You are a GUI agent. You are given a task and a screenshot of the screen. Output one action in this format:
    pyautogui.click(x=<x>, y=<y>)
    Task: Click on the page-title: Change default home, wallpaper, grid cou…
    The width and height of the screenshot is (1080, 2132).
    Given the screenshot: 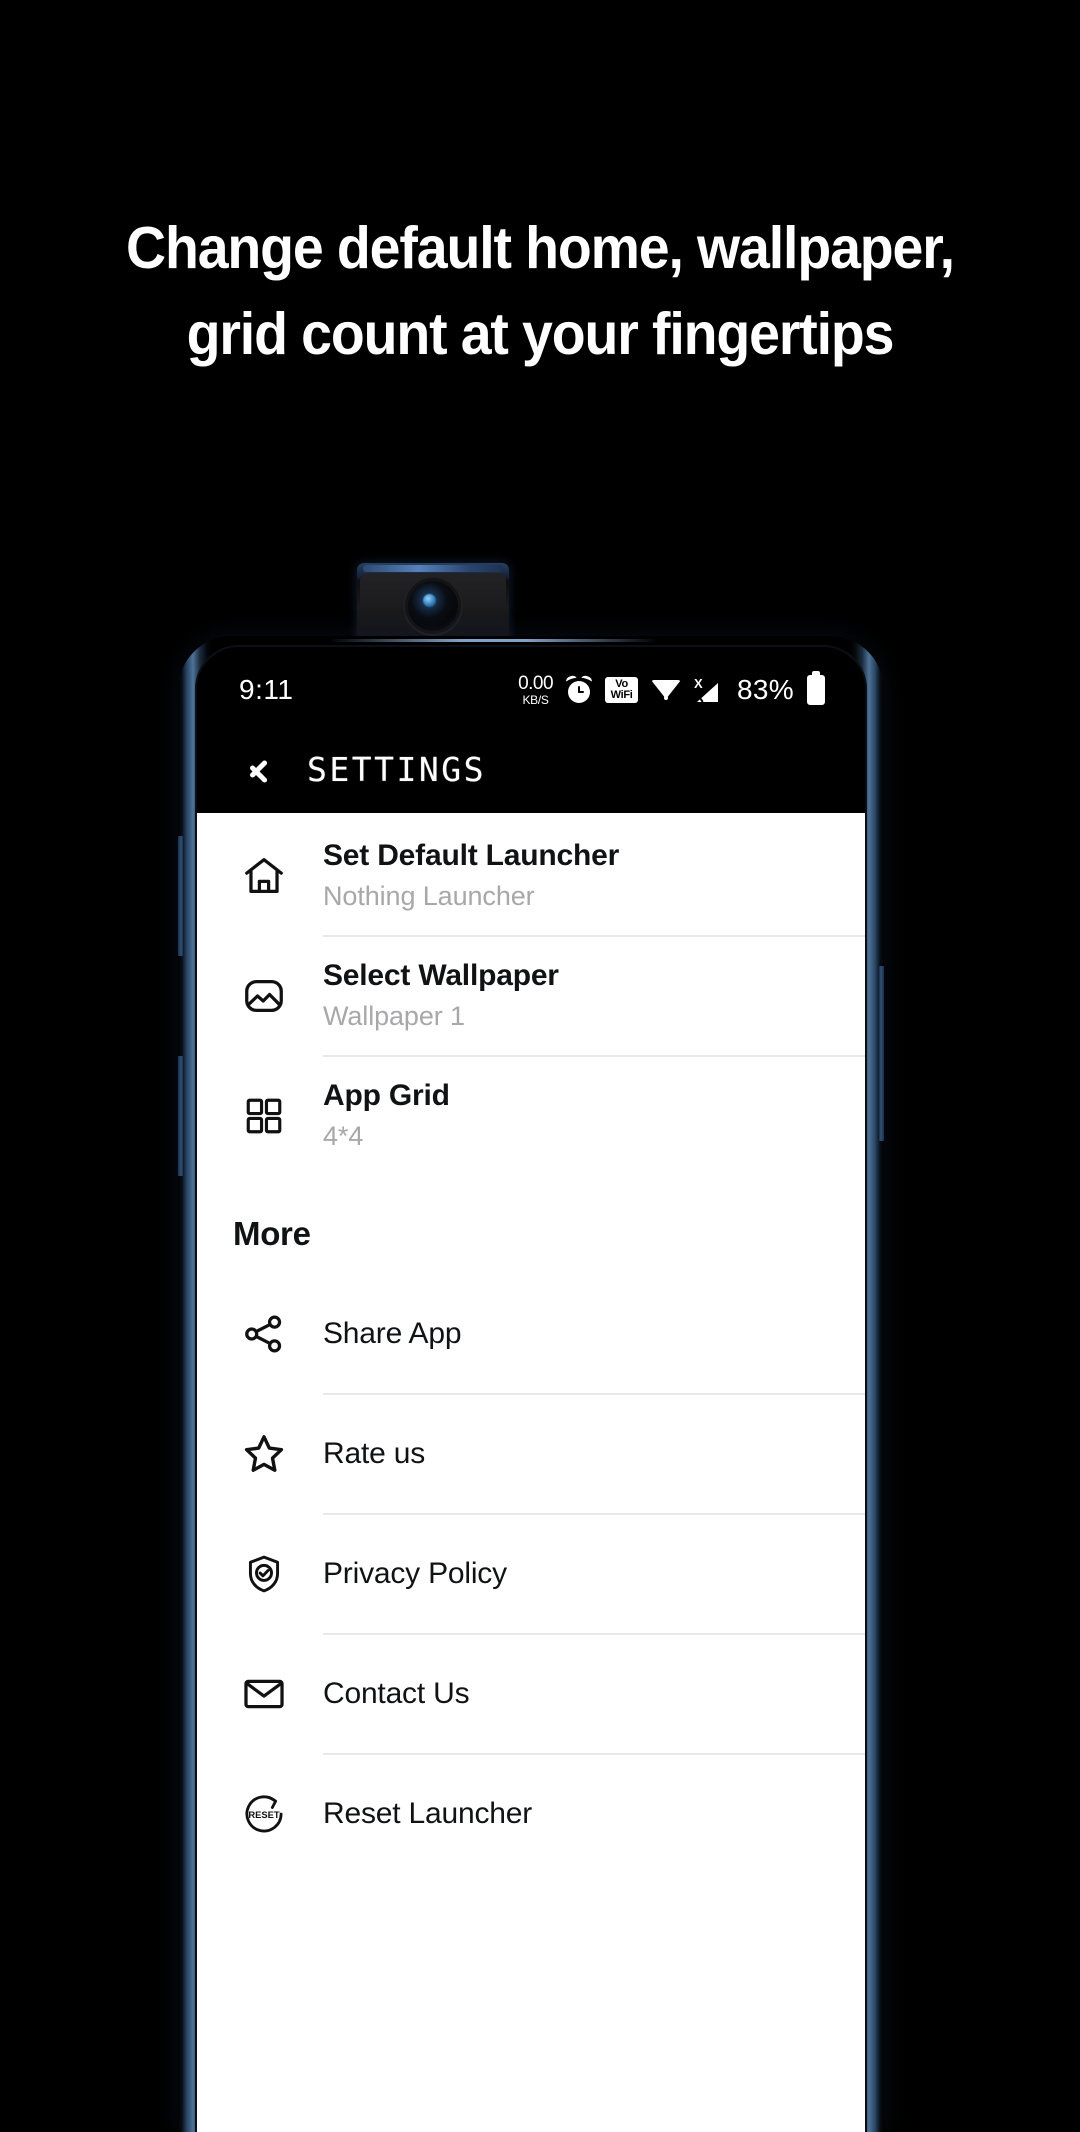 What is the action you would take?
    pyautogui.click(x=539, y=291)
    